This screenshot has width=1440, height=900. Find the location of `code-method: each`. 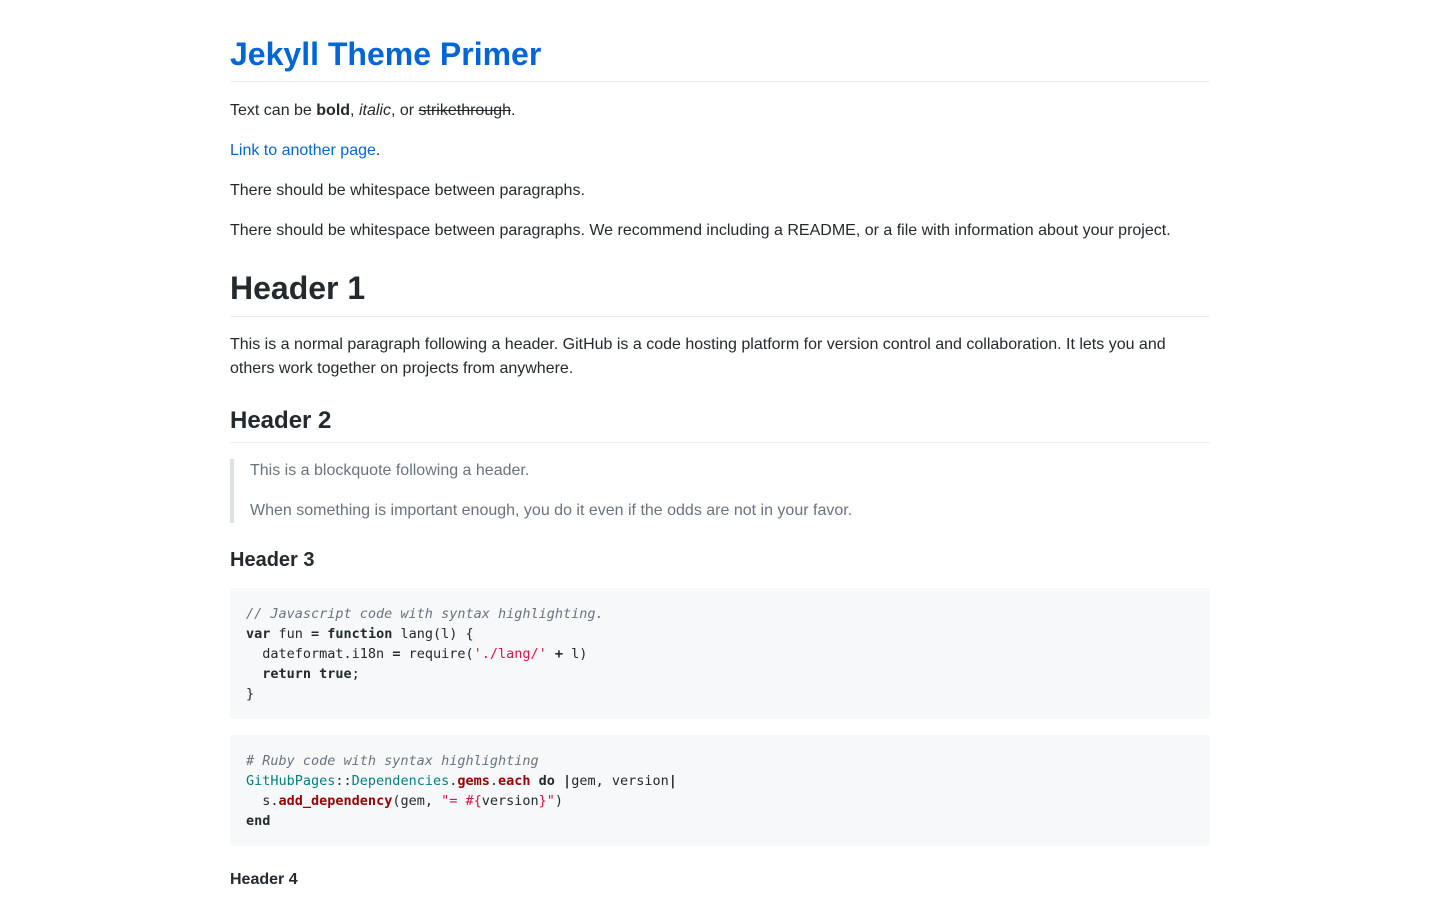

code-method: each is located at coordinates (514, 781).